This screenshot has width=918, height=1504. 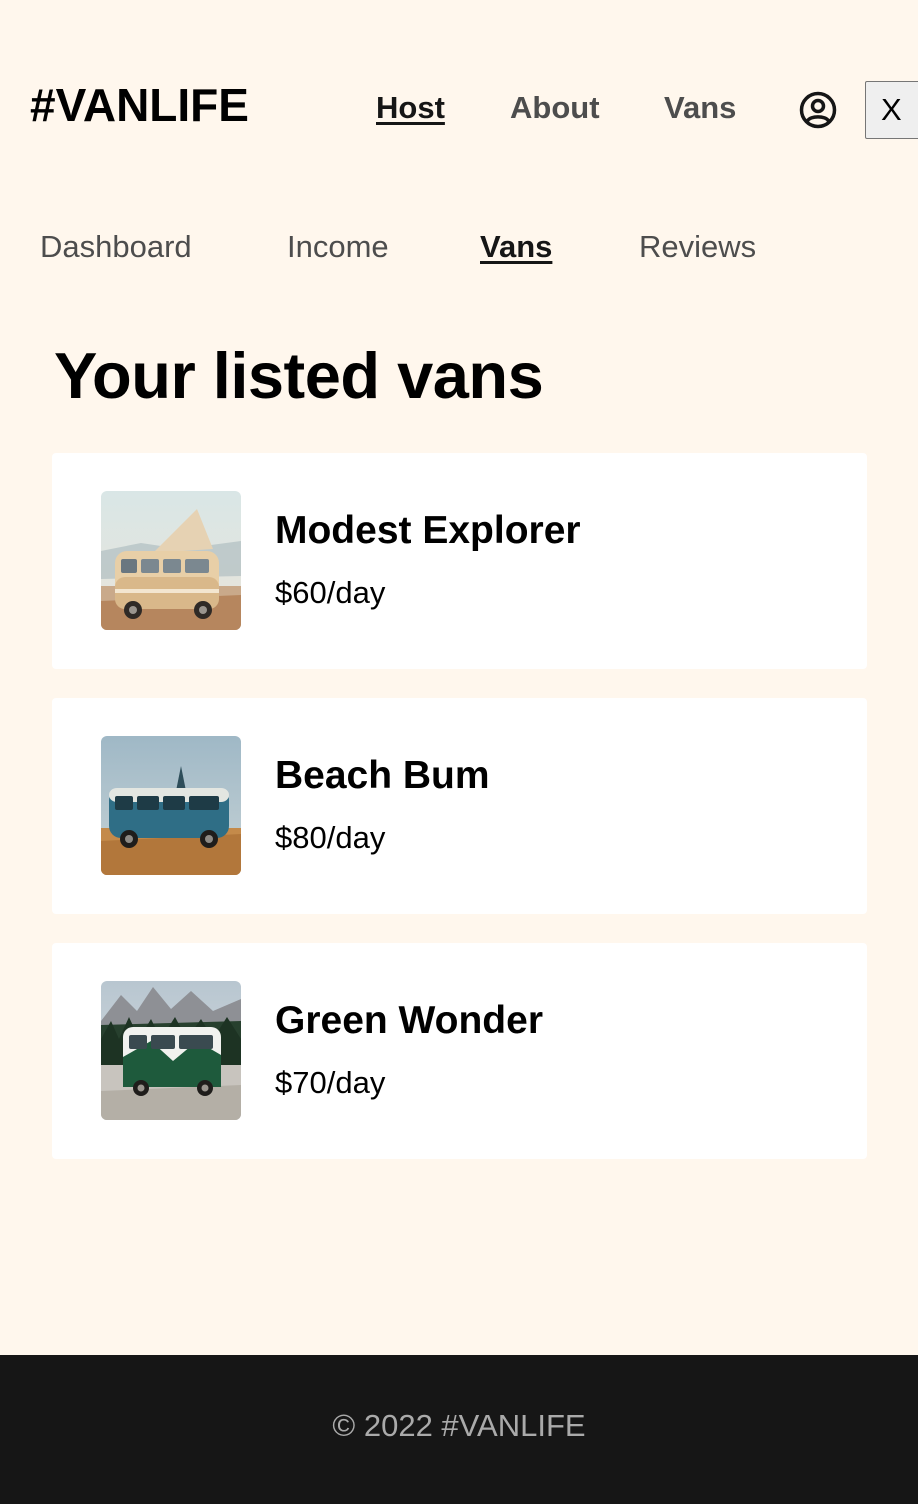 What do you see at coordinates (330, 592) in the screenshot?
I see `van-price: $60/day` at bounding box center [330, 592].